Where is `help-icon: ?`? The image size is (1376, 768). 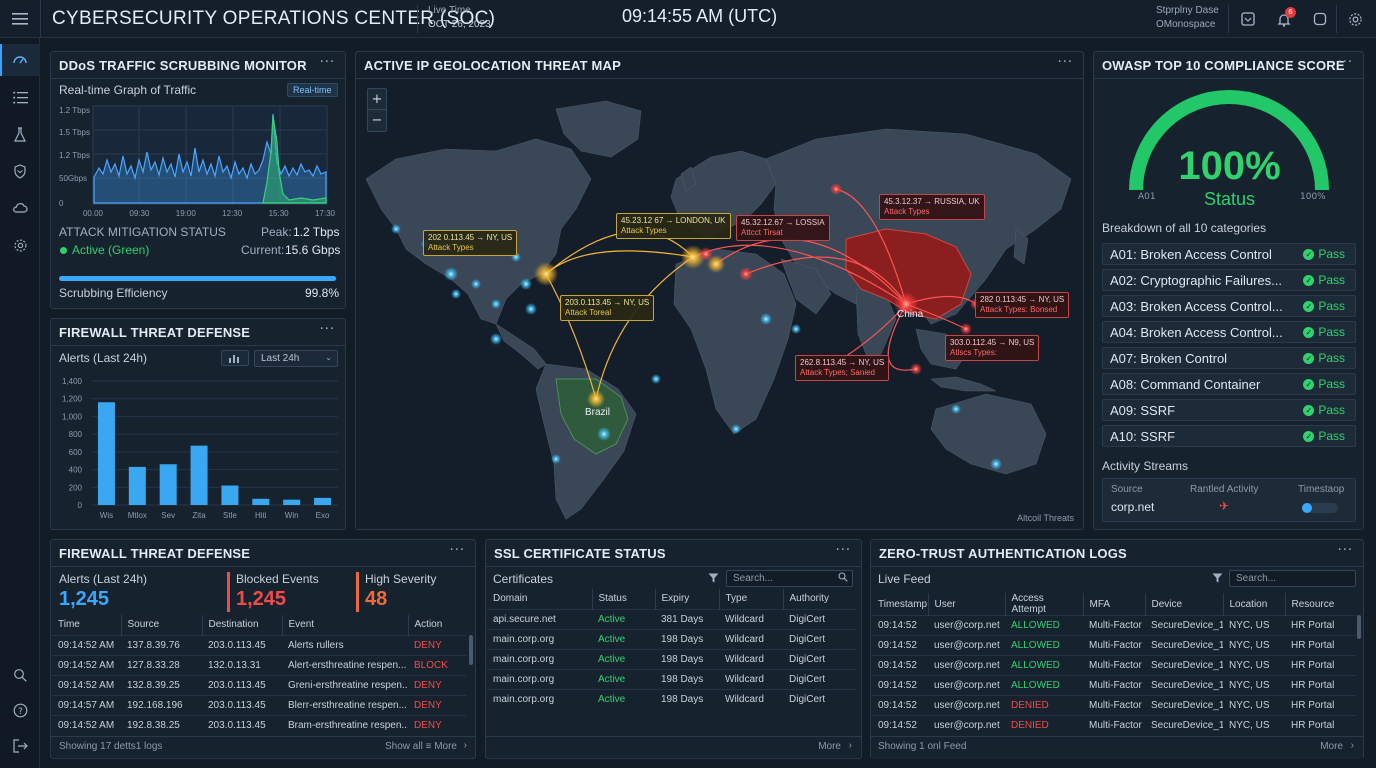 help-icon: ? is located at coordinates (20, 710).